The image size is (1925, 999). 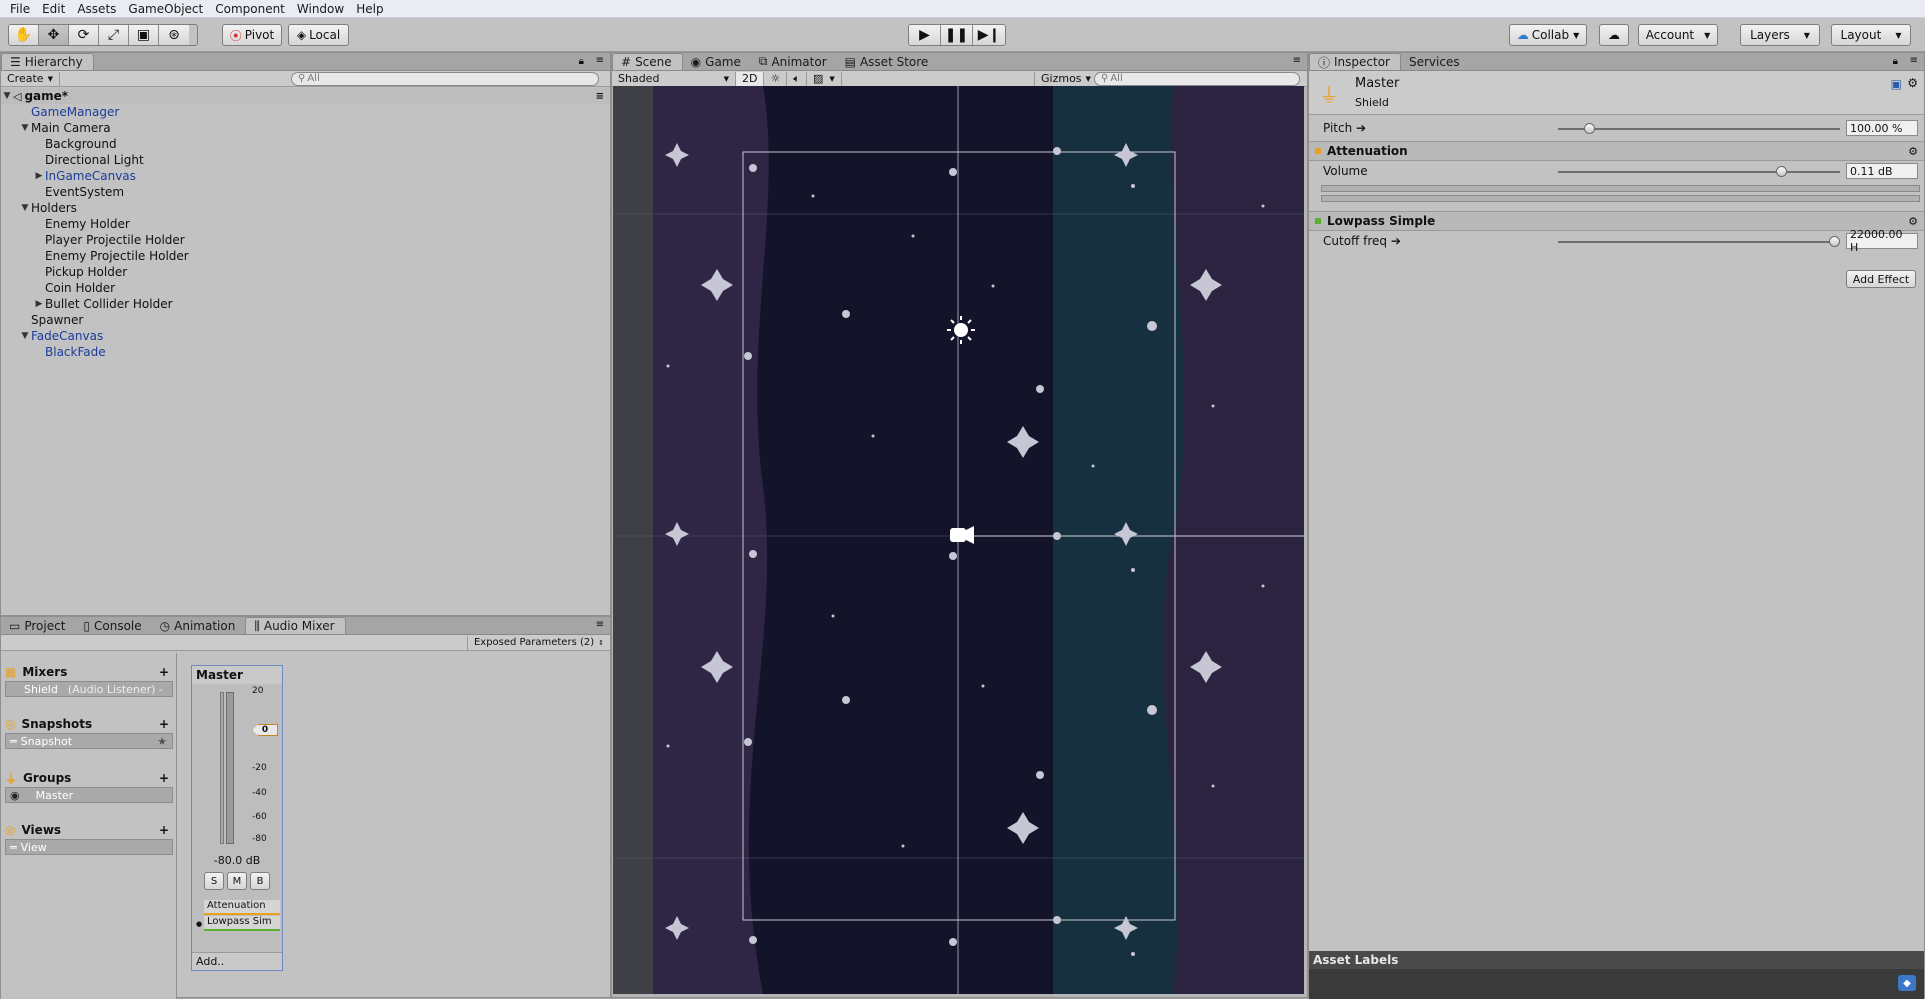 What do you see at coordinates (888, 61) in the screenshot?
I see `tab-asset-store: ▤ Asset Store` at bounding box center [888, 61].